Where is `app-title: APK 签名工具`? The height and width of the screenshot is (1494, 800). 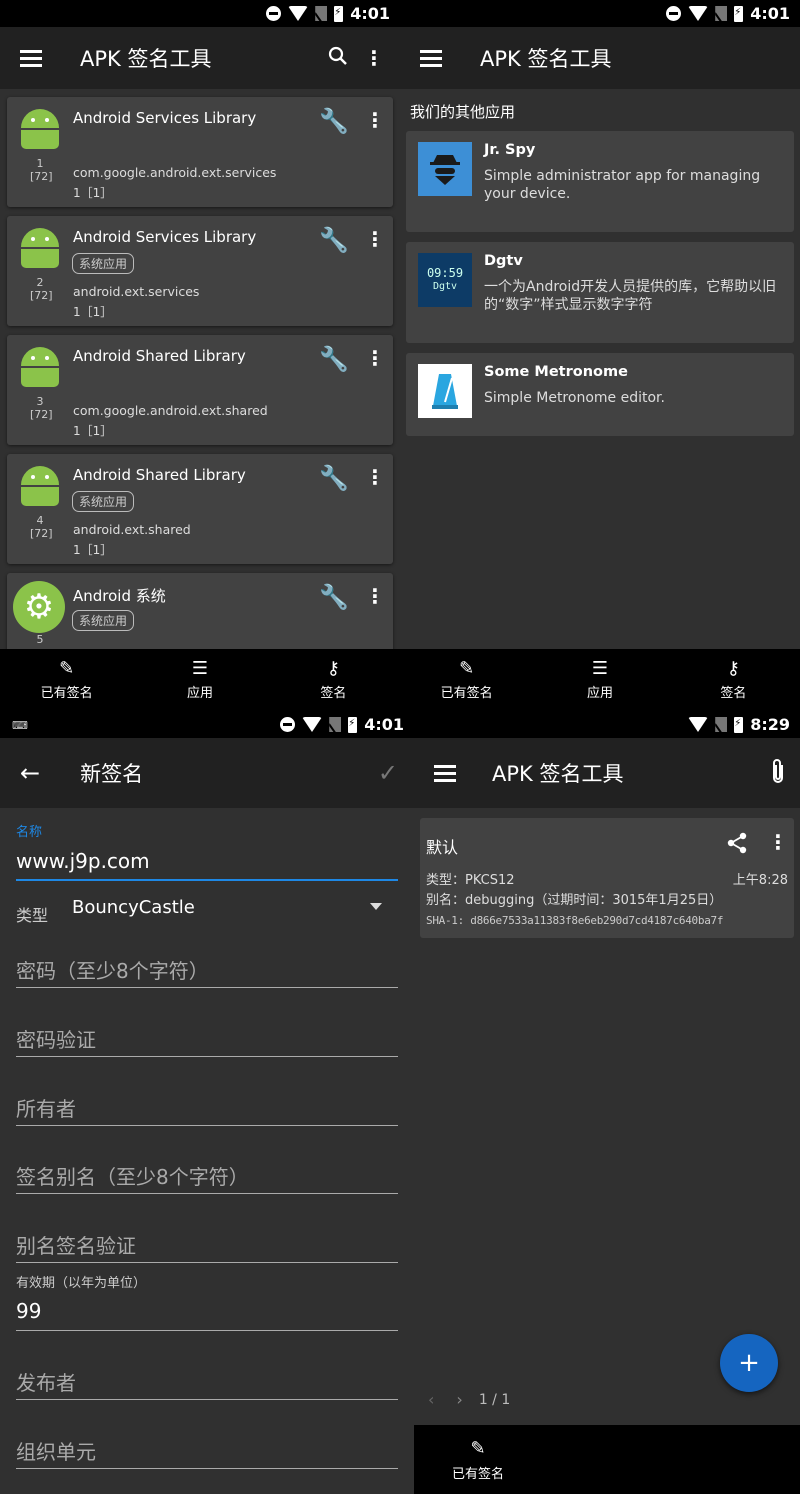
app-title: APK 签名工具 is located at coordinates (146, 59).